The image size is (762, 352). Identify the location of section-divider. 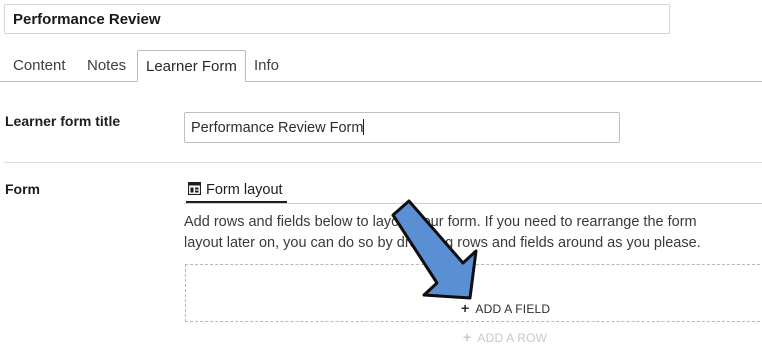
(383, 162).